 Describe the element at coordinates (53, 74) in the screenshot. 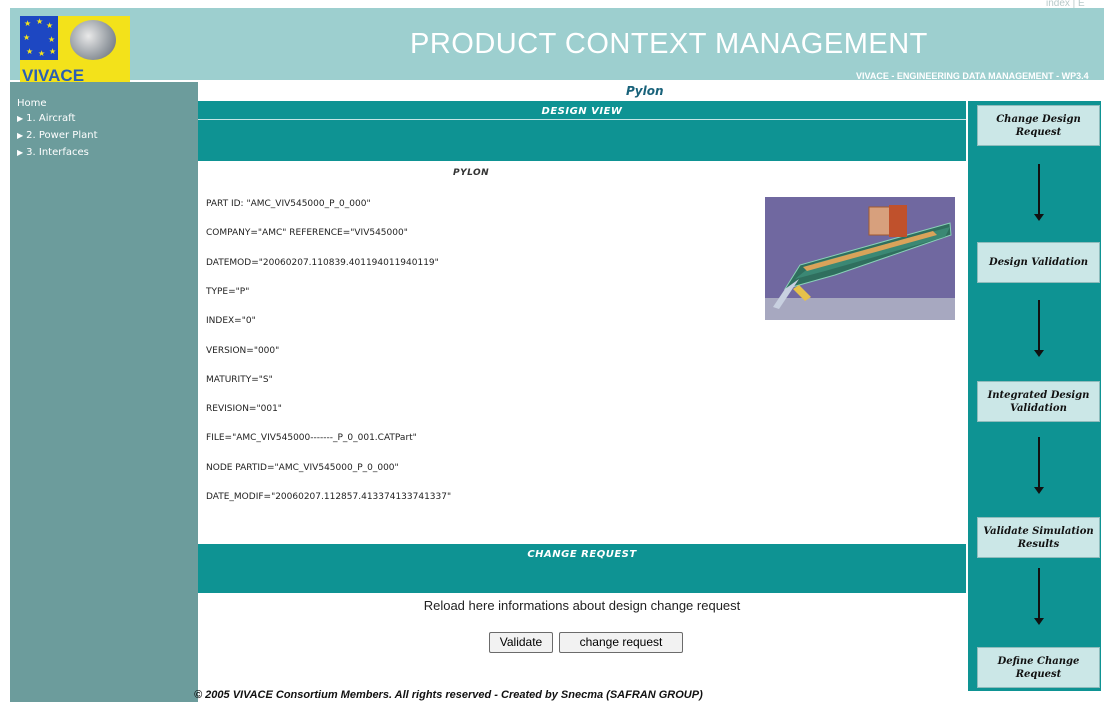

I see `logo-text: VIVACE` at that location.